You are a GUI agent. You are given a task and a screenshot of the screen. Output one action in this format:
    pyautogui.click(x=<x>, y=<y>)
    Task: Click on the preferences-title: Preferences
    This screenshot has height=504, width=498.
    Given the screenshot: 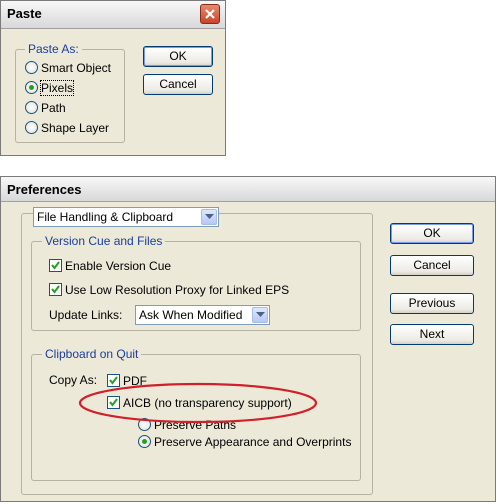 What is the action you would take?
    pyautogui.click(x=44, y=189)
    